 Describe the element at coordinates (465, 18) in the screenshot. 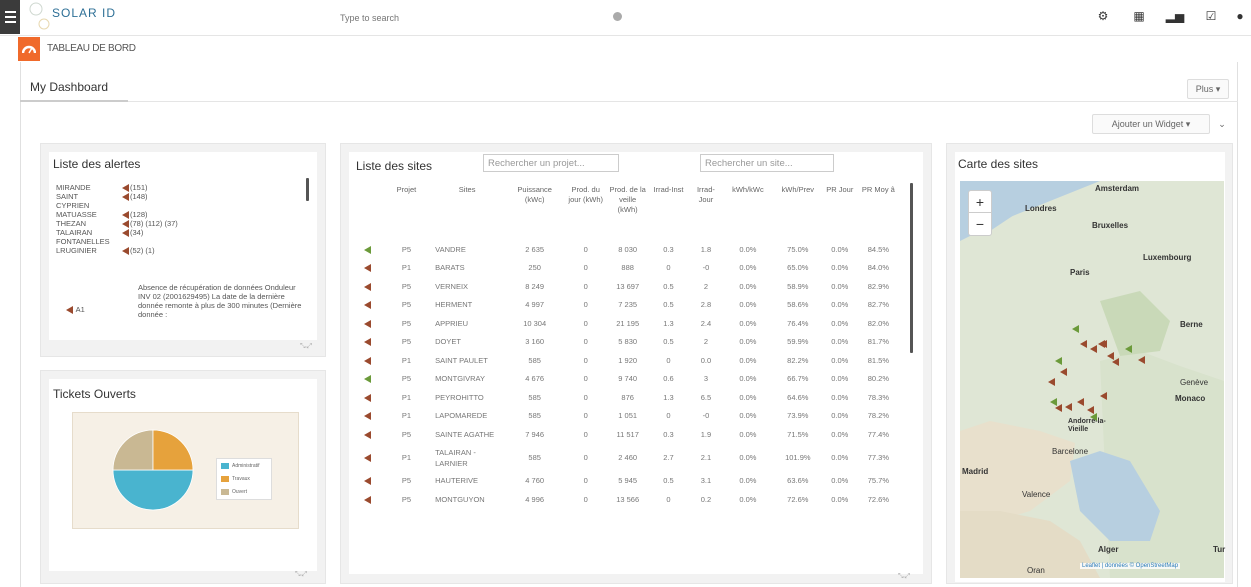

I see `search-input` at that location.